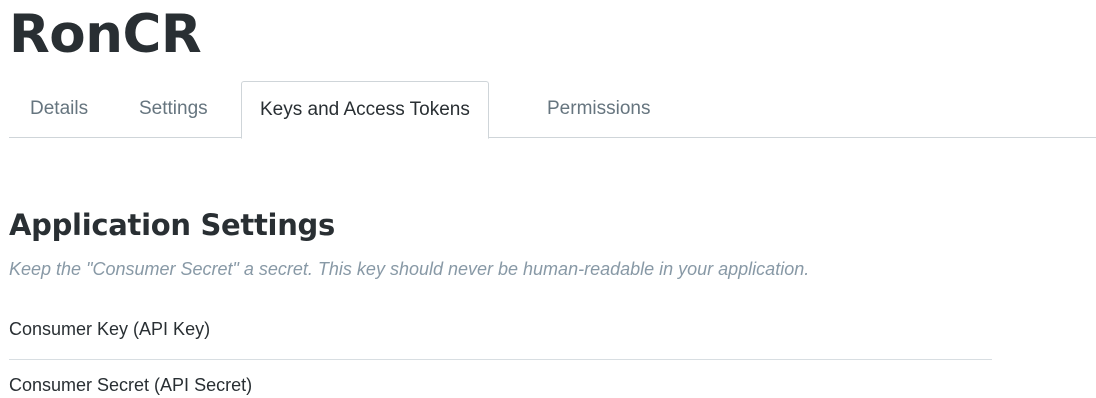 The image size is (1096, 398). What do you see at coordinates (500, 338) in the screenshot?
I see `consumer-key-label: Consumer Key (API Key)` at bounding box center [500, 338].